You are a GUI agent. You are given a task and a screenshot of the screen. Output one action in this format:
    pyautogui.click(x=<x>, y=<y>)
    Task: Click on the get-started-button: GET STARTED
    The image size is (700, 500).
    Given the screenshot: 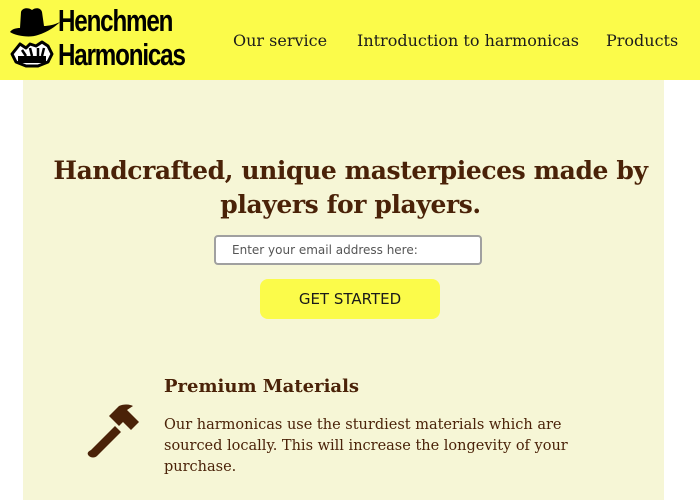 What is the action you would take?
    pyautogui.click(x=350, y=299)
    